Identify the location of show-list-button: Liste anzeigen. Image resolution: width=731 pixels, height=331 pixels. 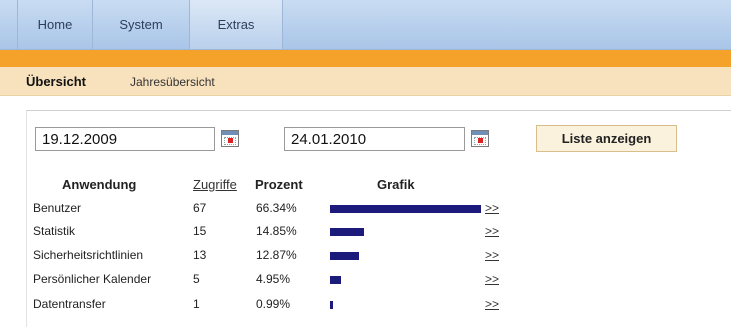
(606, 138).